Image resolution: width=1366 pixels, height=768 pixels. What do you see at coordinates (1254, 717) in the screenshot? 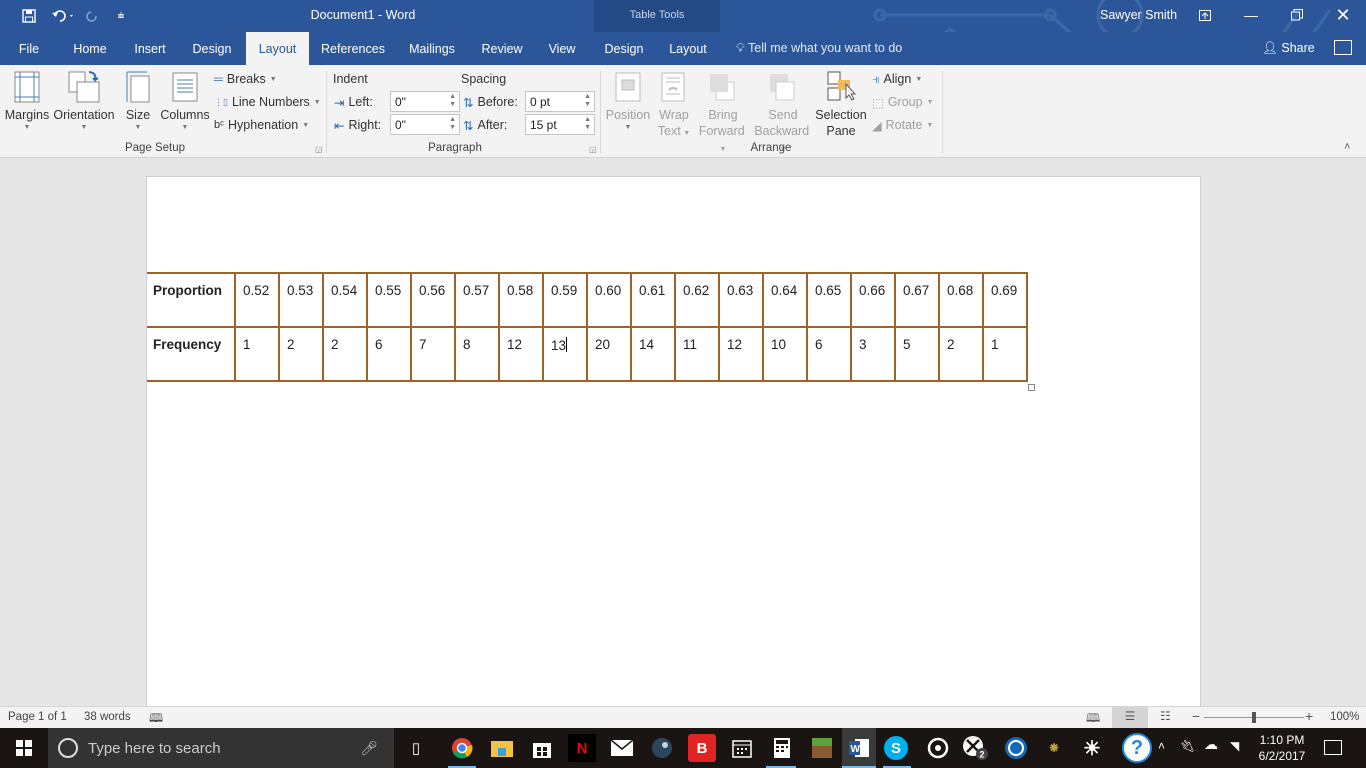
I see `zoom-slider-thumb` at bounding box center [1254, 717].